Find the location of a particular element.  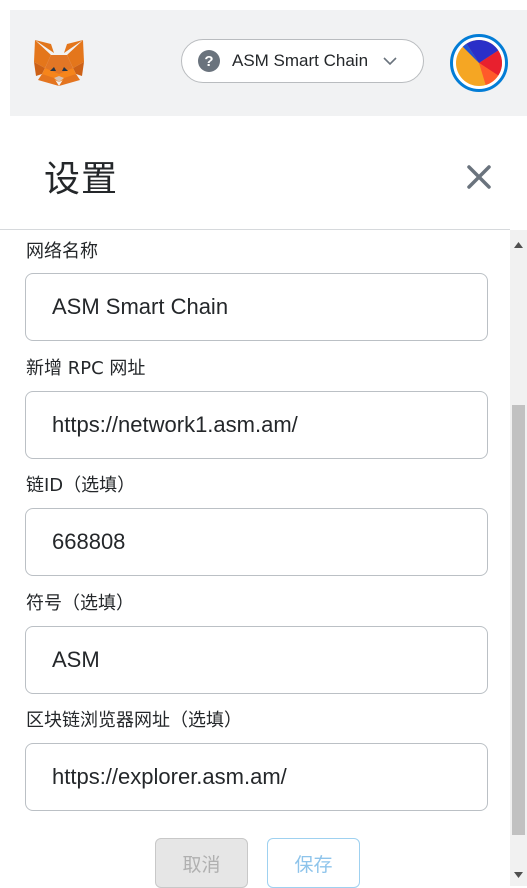

network-name: ASM Smart Chain is located at coordinates (300, 60).